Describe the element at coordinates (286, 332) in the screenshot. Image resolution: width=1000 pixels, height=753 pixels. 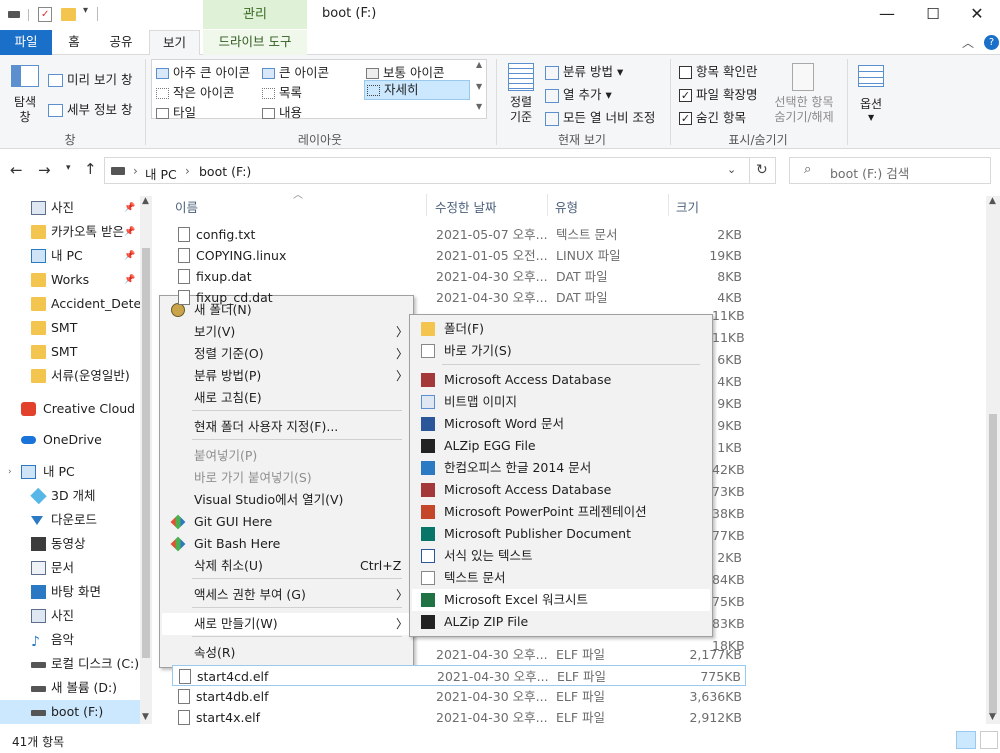
I see `context-menu-item: 보기(V) 〉` at that location.